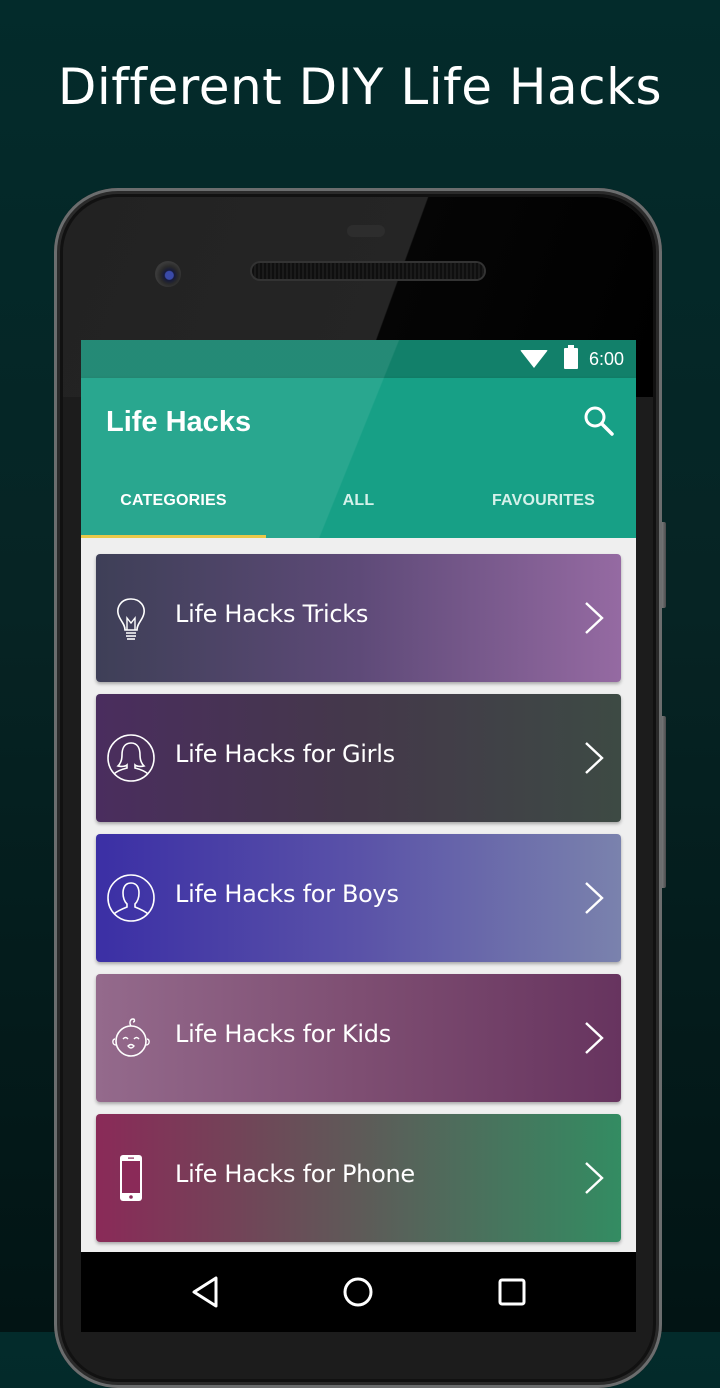  I want to click on baby-face-icon, so click(131, 1037).